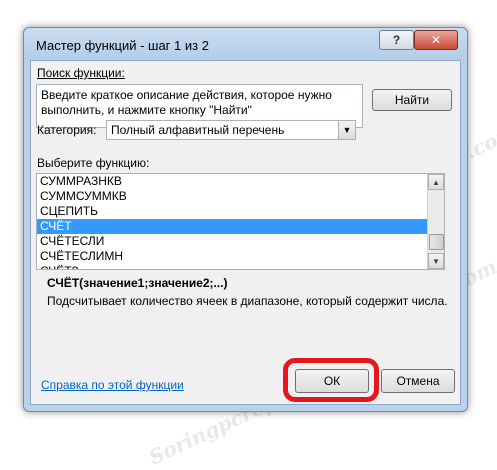 The width and height of the screenshot is (497, 470). I want to click on function-help-link: Справка по этой функции, so click(112, 385).